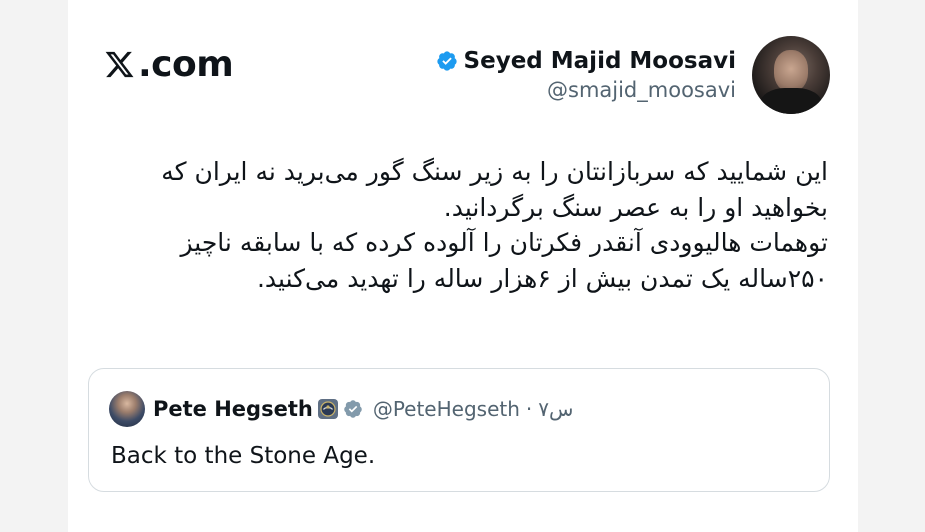 The width and height of the screenshot is (925, 532). What do you see at coordinates (555, 409) in the screenshot?
I see `quoted-tweet-time: ۷س` at bounding box center [555, 409].